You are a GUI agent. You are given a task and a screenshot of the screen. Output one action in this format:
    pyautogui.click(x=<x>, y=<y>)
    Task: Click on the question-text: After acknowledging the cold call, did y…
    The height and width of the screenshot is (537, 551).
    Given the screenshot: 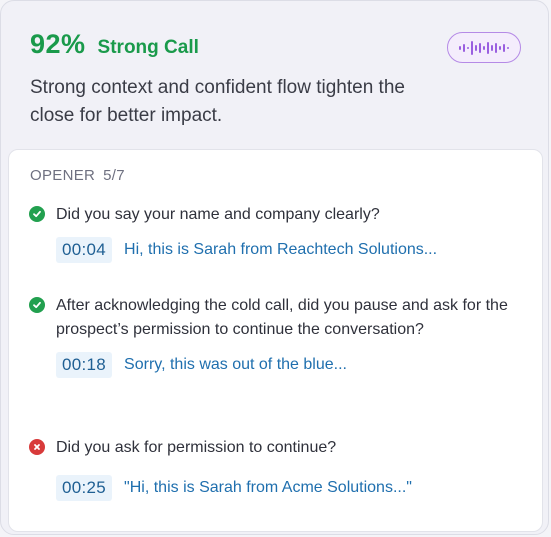 What is the action you would take?
    pyautogui.click(x=282, y=317)
    